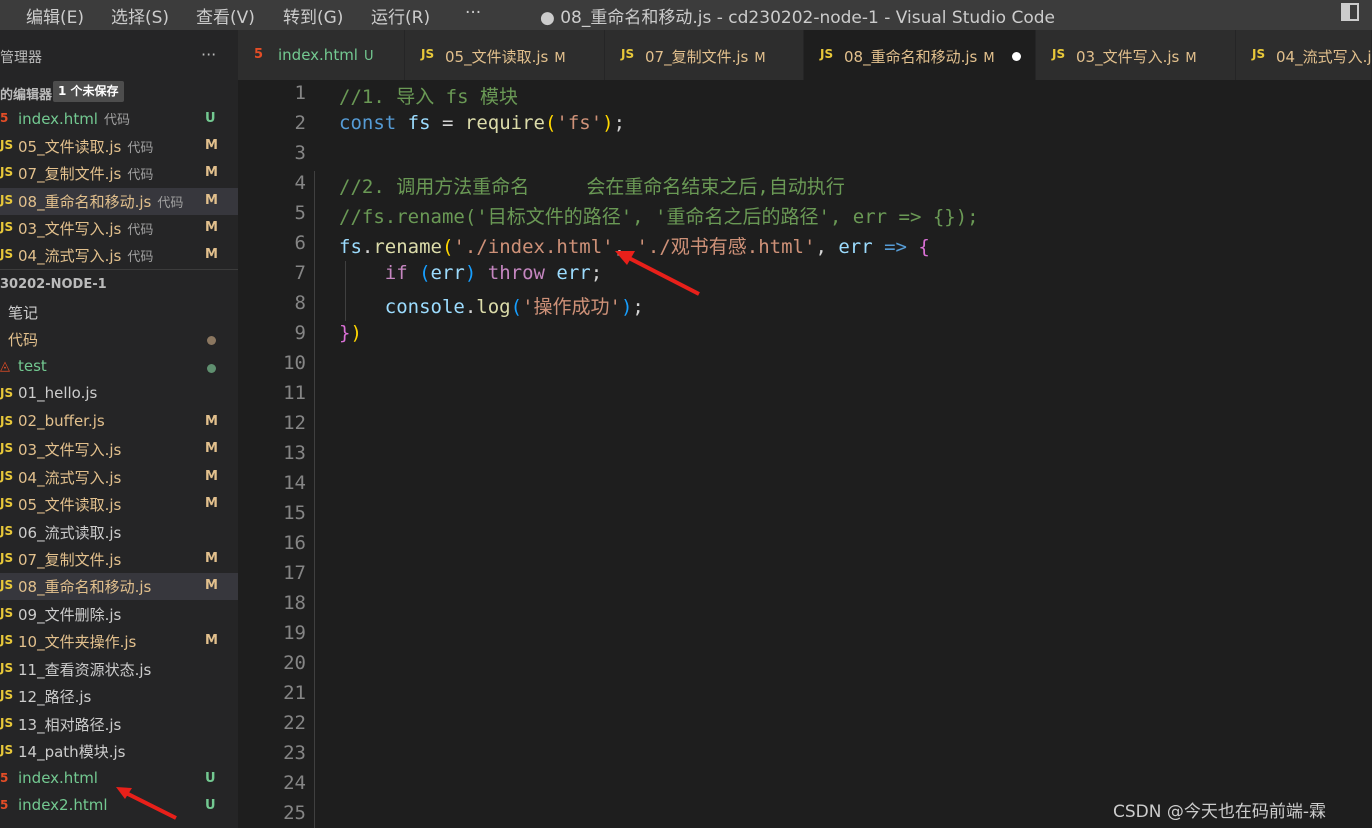 This screenshot has height=828, width=1372. What do you see at coordinates (1350, 12) in the screenshot?
I see `toggle-sidebar-layout-icon` at bounding box center [1350, 12].